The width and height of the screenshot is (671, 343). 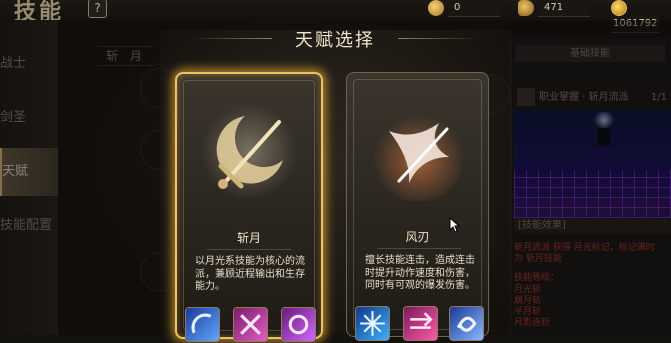 I want to click on whirlwind-skill-icon, so click(x=466, y=323).